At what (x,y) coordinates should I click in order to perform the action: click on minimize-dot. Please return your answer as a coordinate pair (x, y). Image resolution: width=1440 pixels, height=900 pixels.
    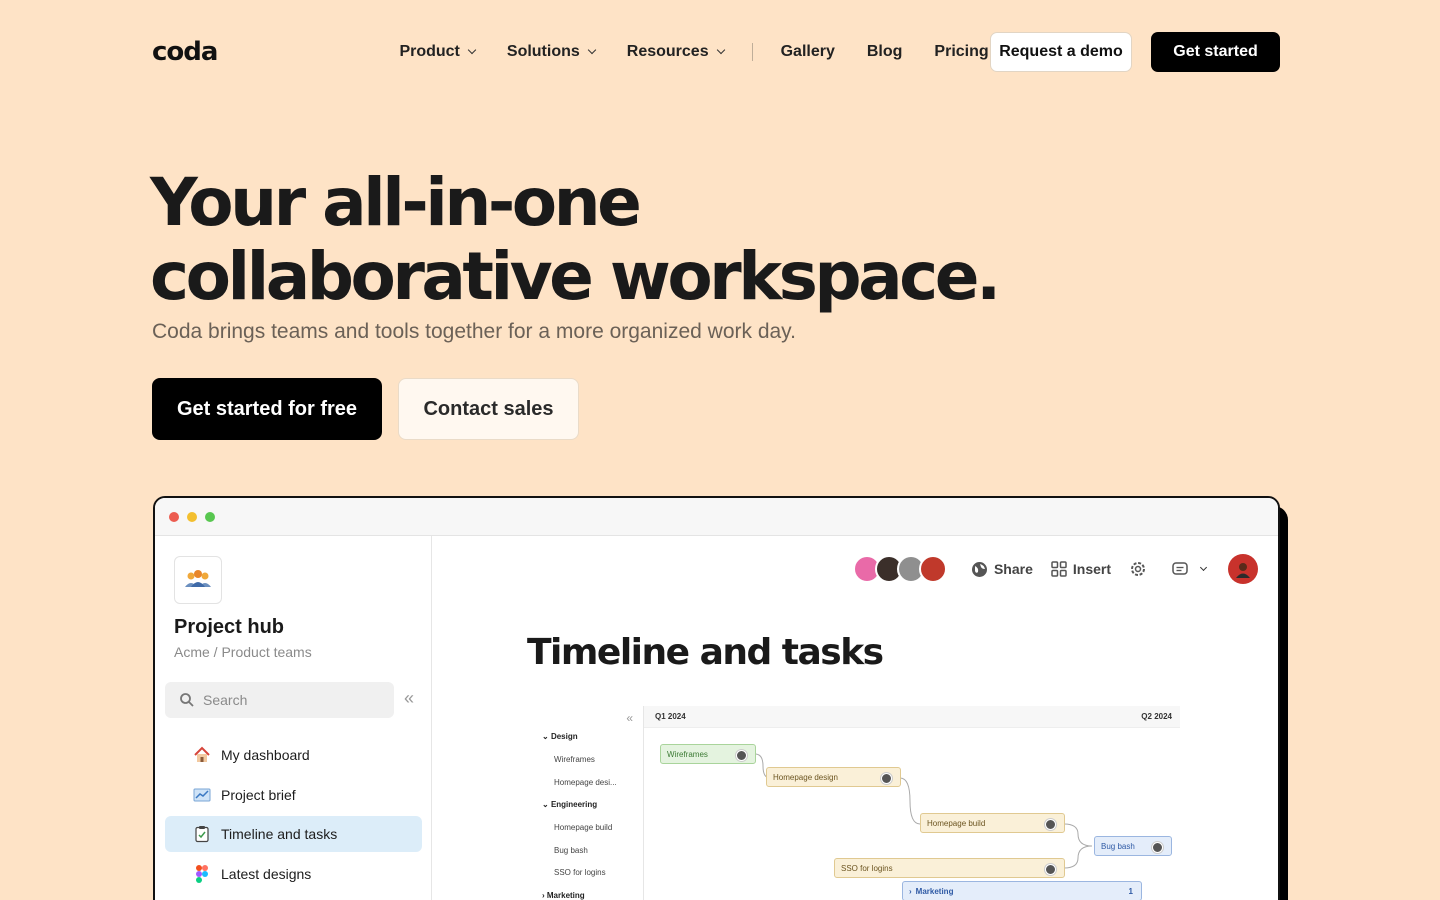
    Looking at the image, I should click on (192, 516).